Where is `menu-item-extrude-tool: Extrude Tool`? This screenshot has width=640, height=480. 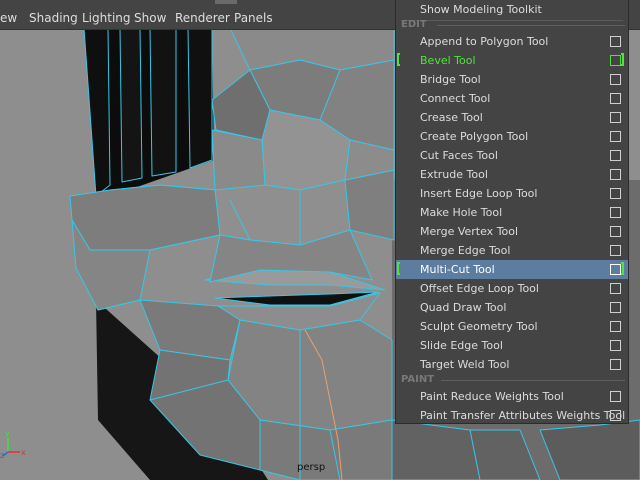
menu-item-extrude-tool: Extrude Tool is located at coordinates (512, 174).